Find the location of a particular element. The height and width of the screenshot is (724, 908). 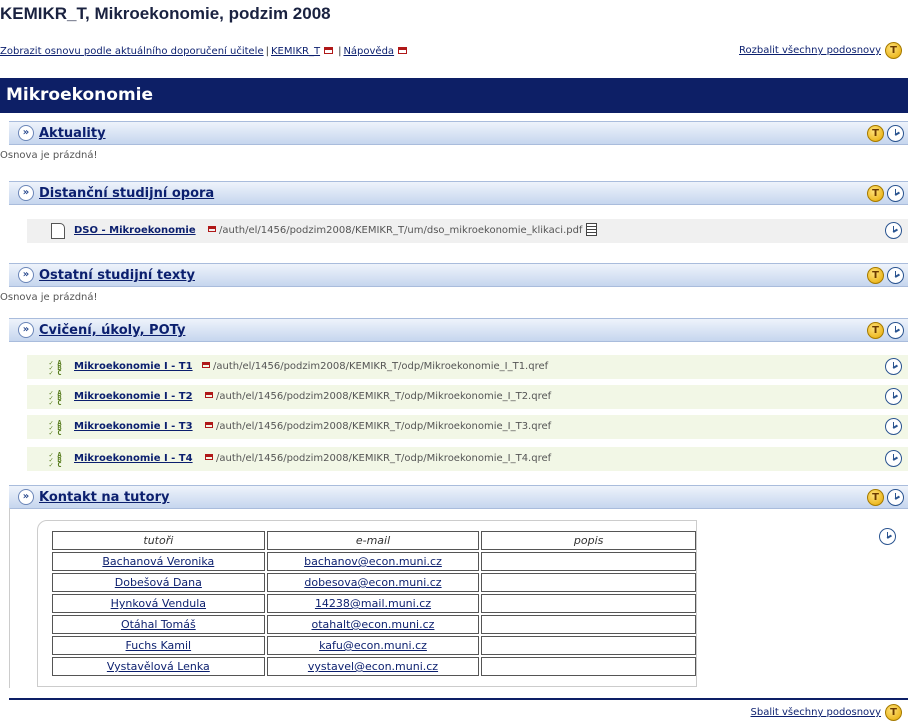

collapse-all: Sbalit všechny podosnovy T is located at coordinates (826, 712).